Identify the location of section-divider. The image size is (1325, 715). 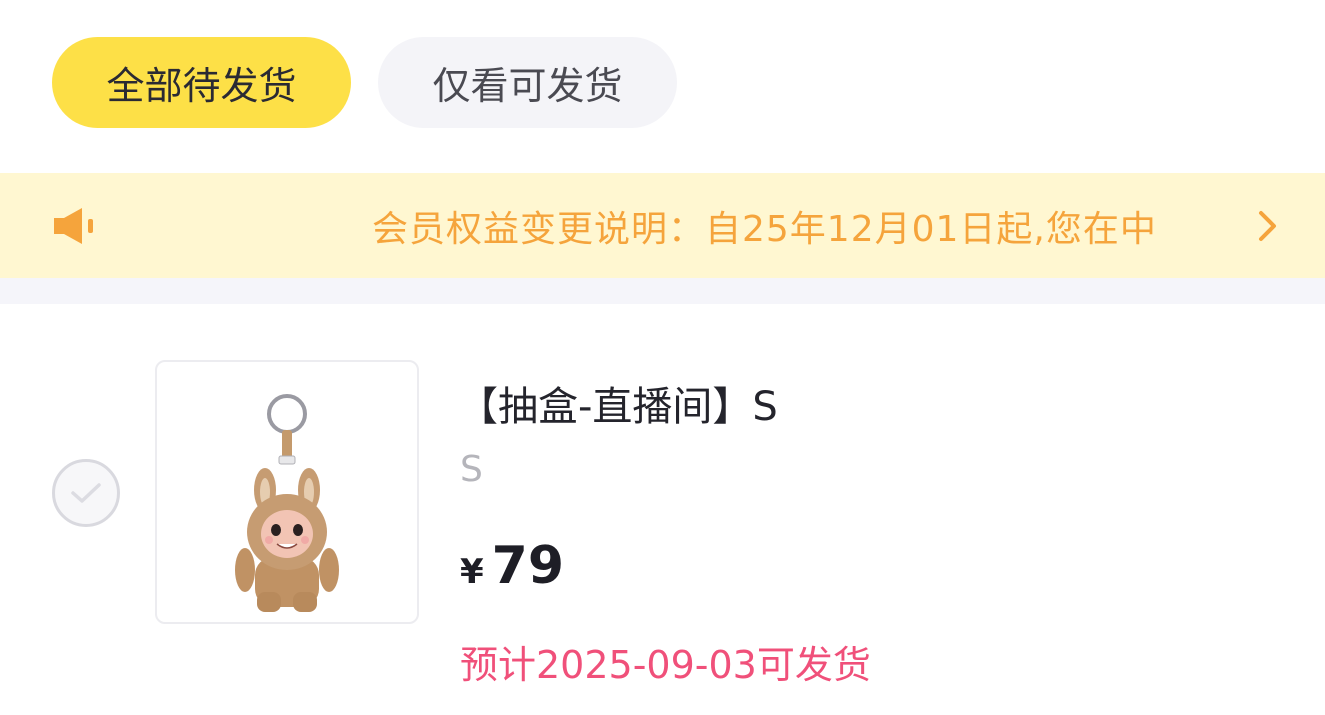
(662, 291).